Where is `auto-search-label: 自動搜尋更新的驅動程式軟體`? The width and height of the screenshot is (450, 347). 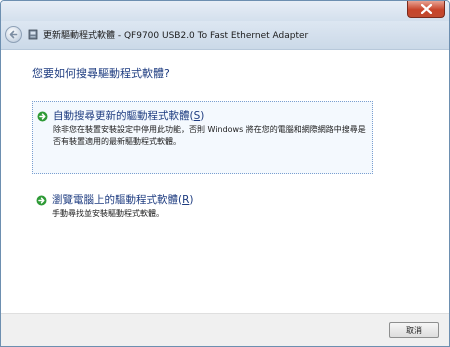
auto-search-label: 自動搜尋更新的驅動程式軟體 is located at coordinates (121, 116).